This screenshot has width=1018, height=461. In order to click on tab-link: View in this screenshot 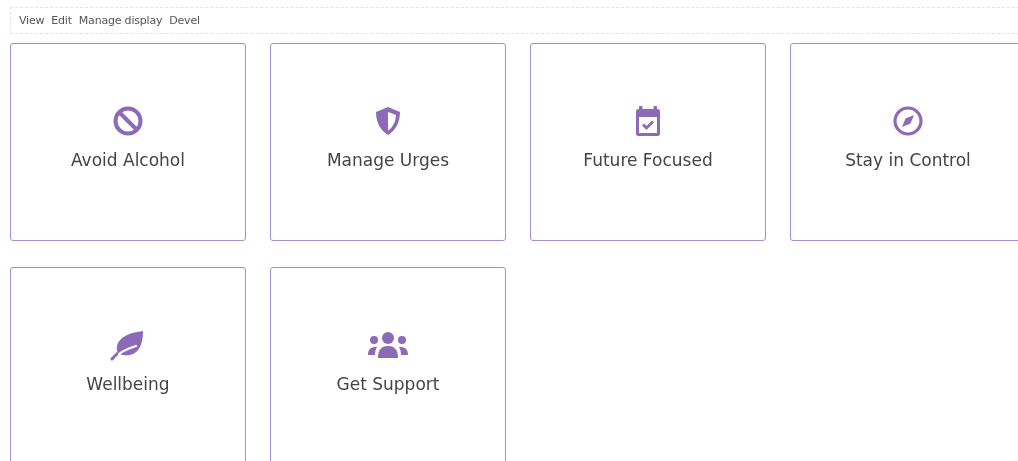, I will do `click(32, 20)`.